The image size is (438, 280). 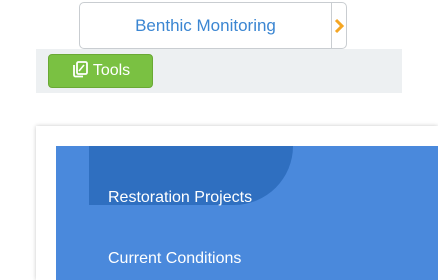 What do you see at coordinates (219, 71) in the screenshot?
I see `toolbar: Tools` at bounding box center [219, 71].